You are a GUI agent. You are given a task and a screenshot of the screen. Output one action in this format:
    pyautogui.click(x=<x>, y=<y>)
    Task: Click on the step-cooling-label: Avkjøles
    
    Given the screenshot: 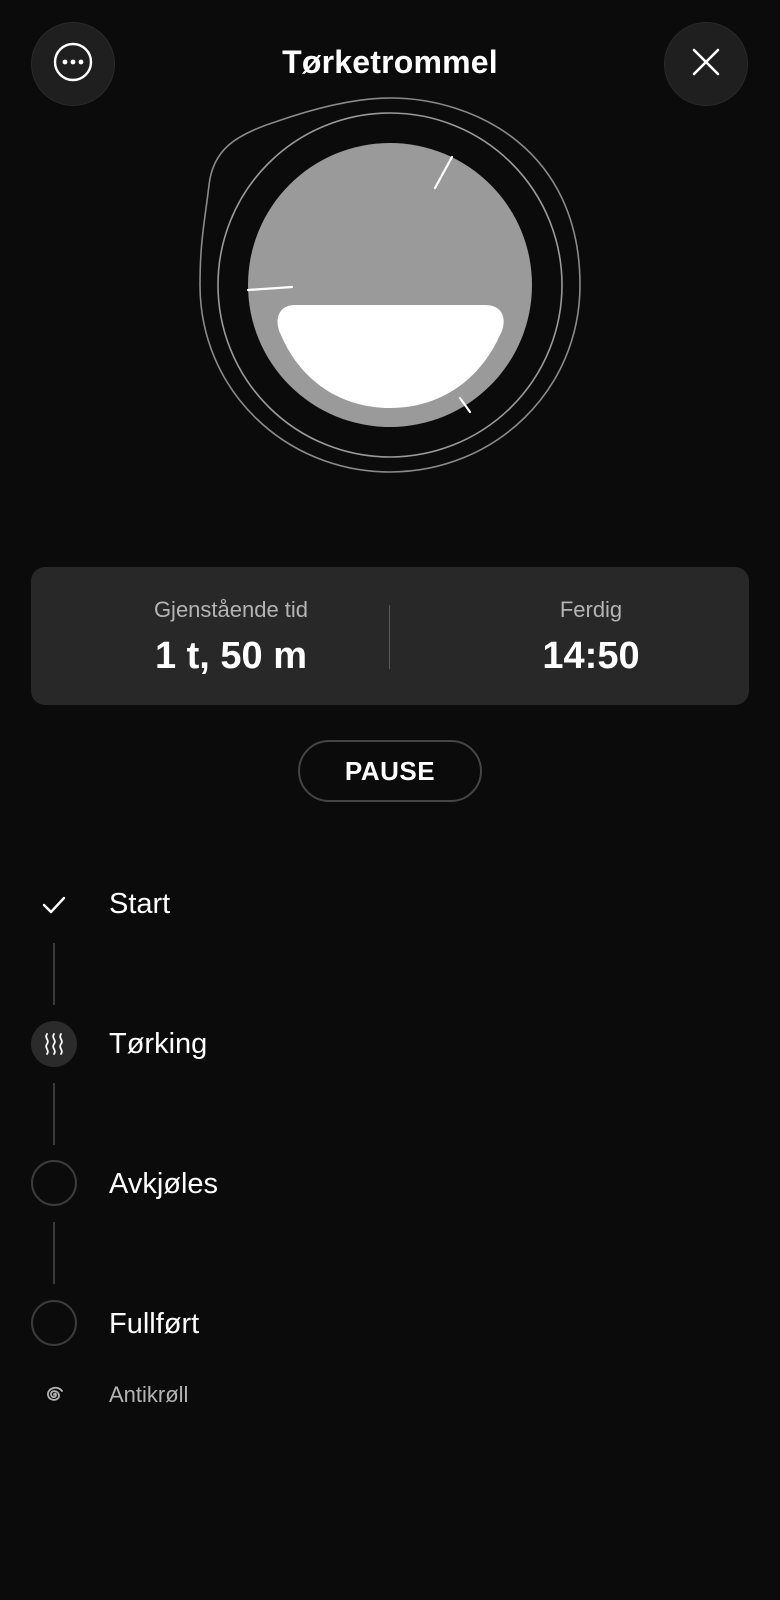 What is the action you would take?
    pyautogui.click(x=164, y=1184)
    